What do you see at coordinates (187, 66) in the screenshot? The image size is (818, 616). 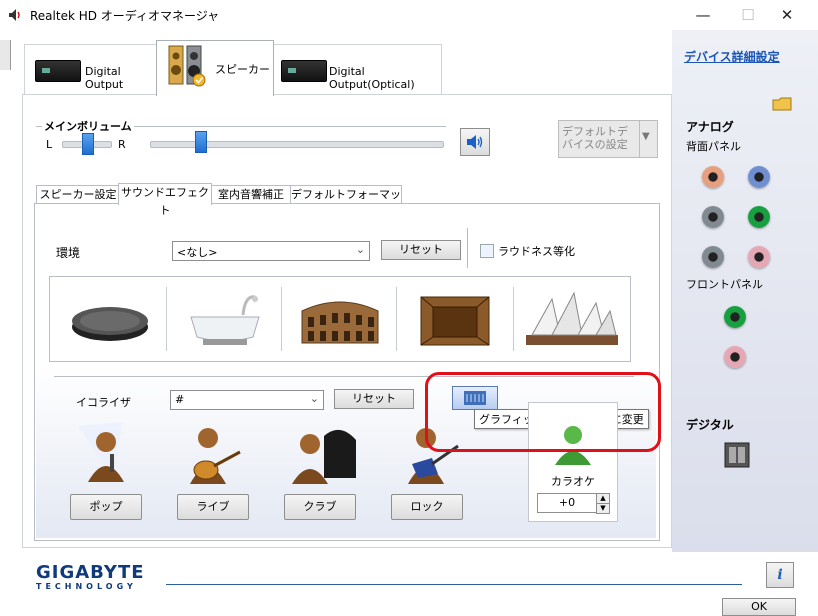 I see `speaker-device-icon` at bounding box center [187, 66].